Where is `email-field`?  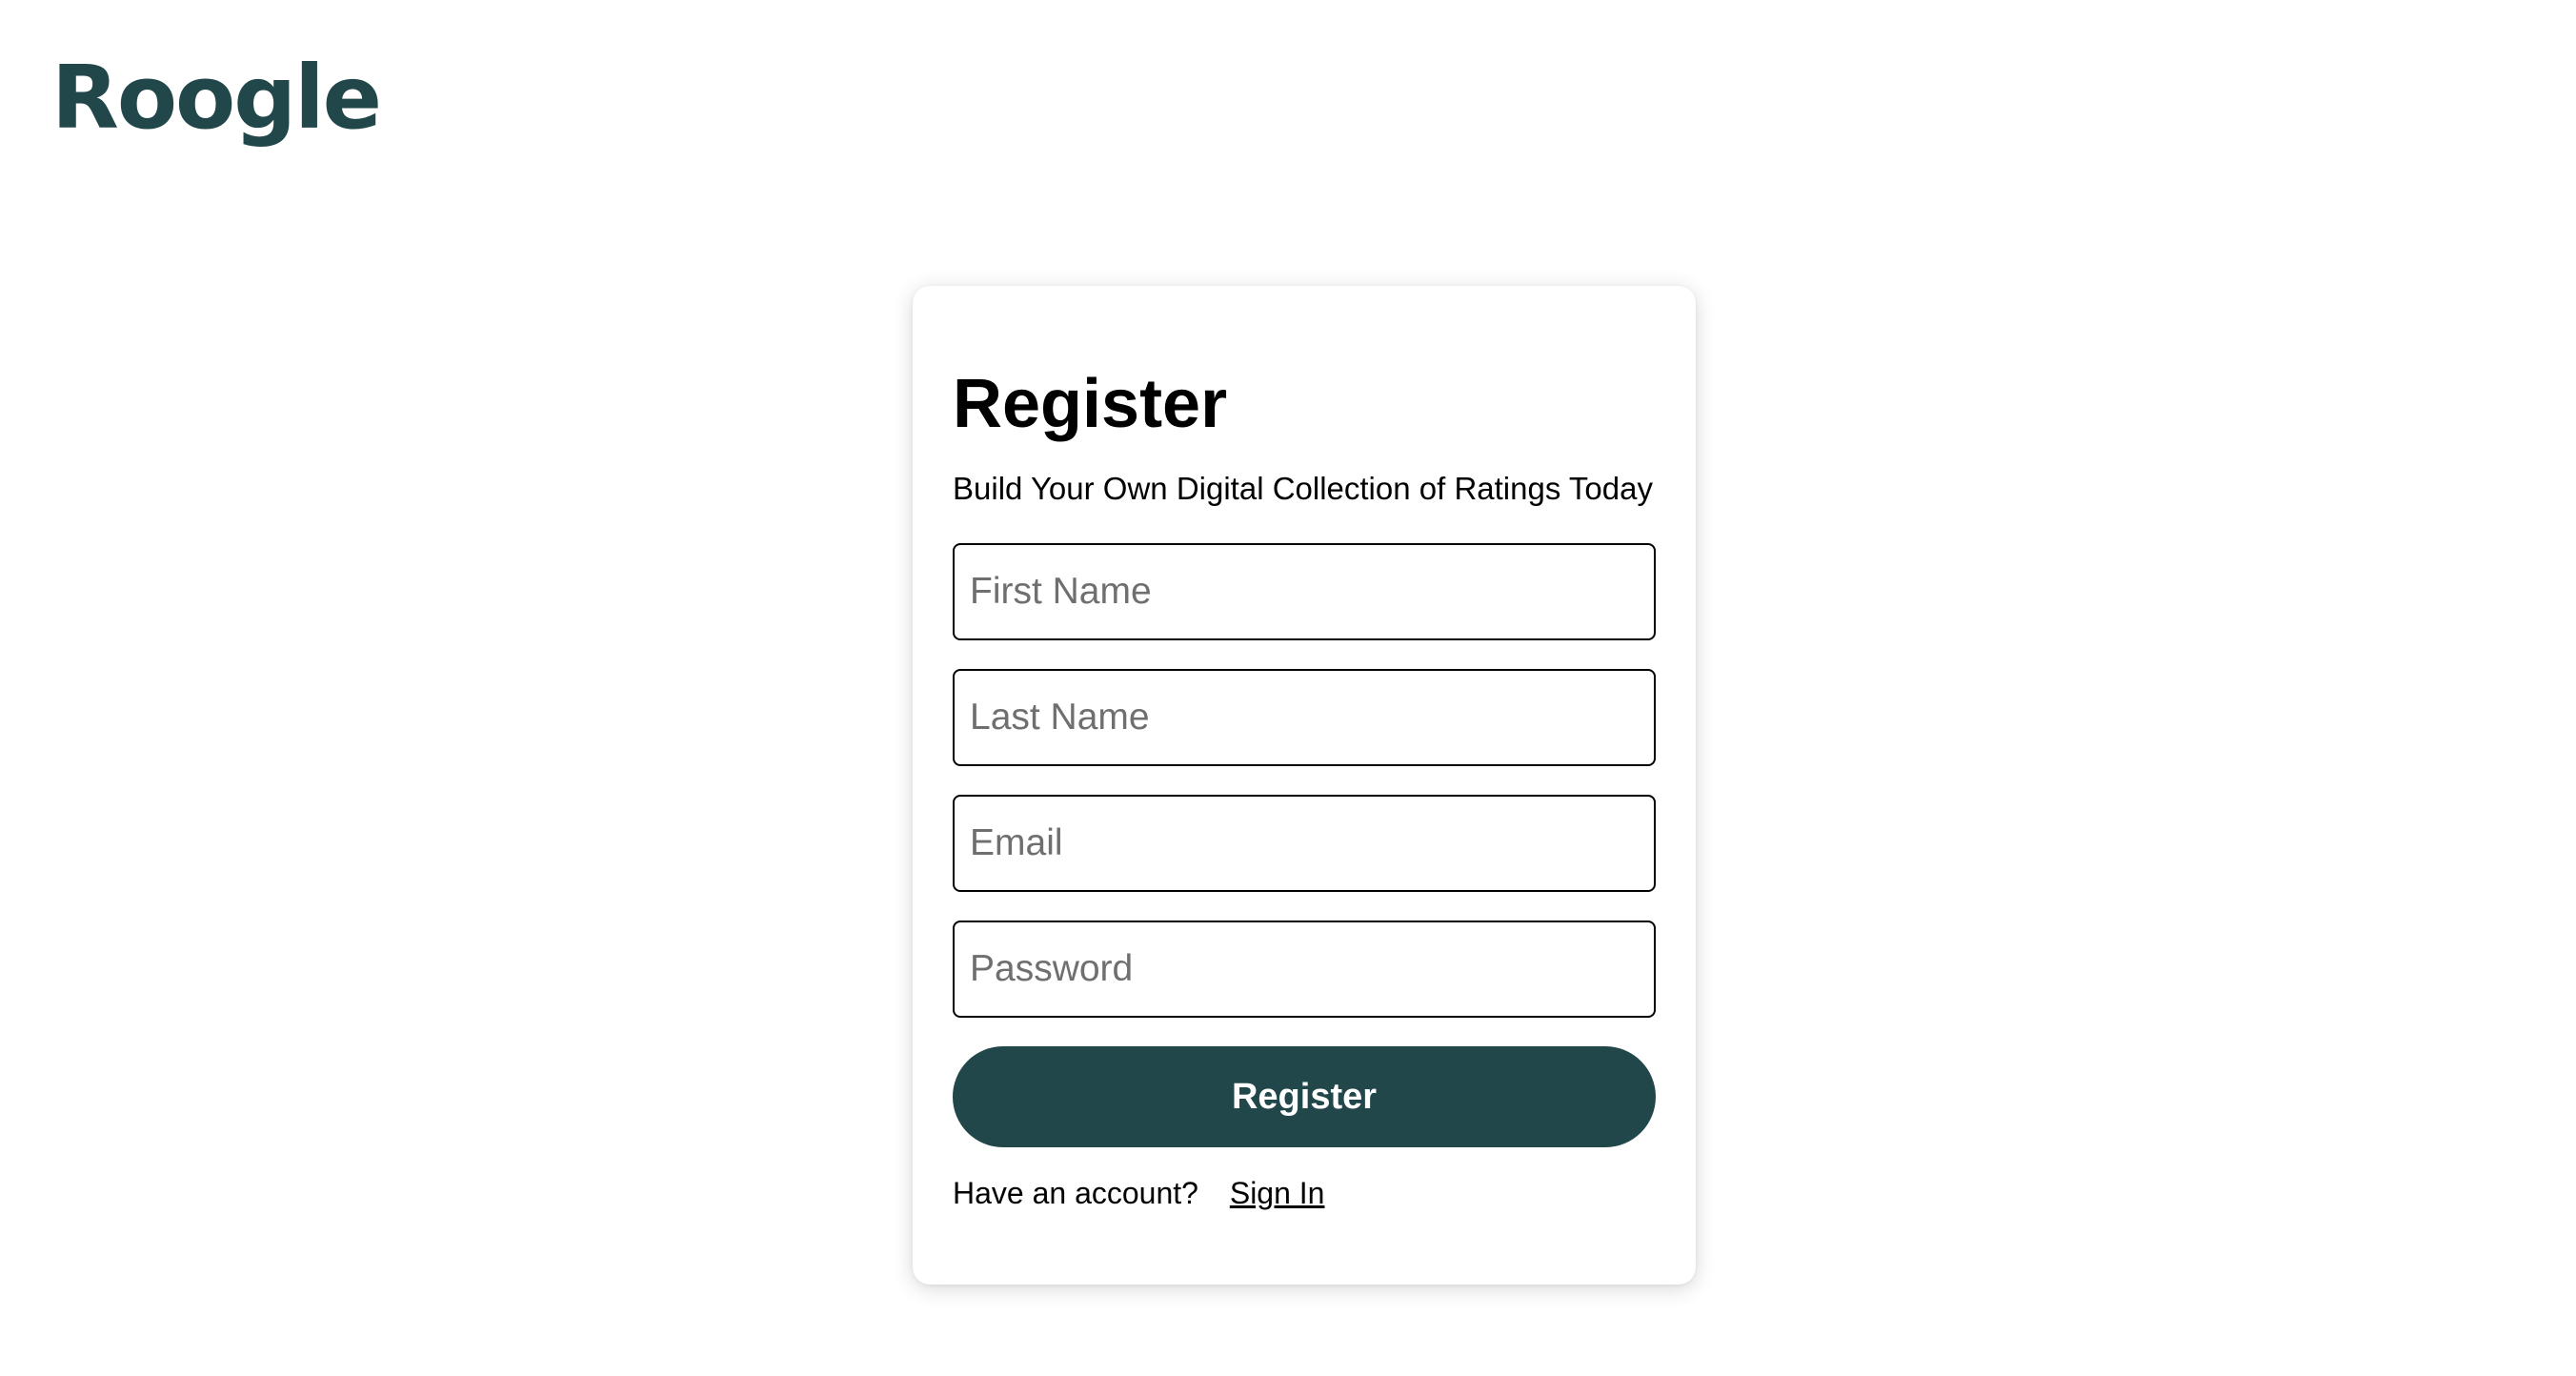
email-field is located at coordinates (1304, 843).